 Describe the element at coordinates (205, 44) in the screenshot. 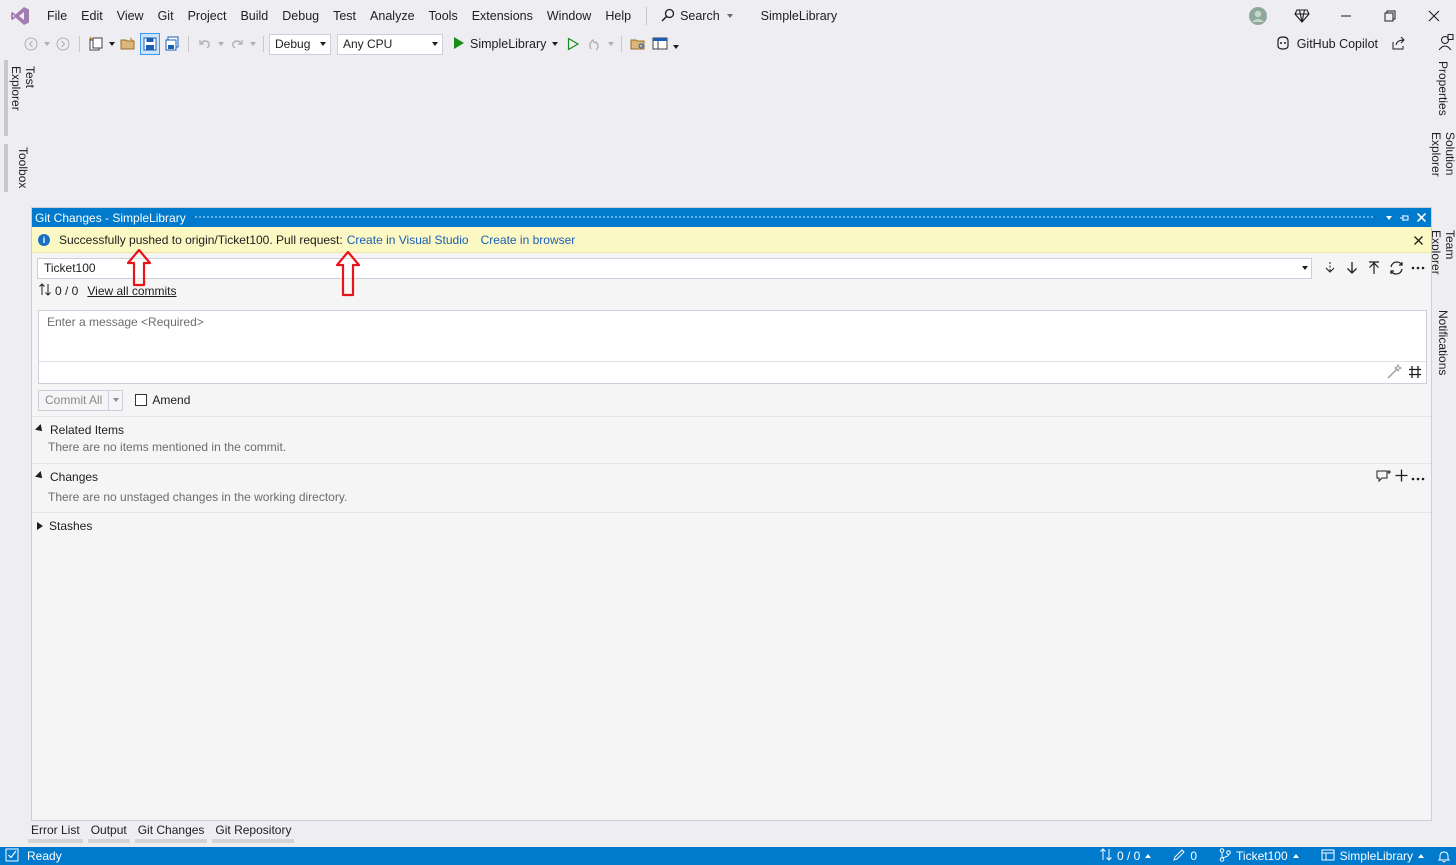

I see `undo-icon` at that location.